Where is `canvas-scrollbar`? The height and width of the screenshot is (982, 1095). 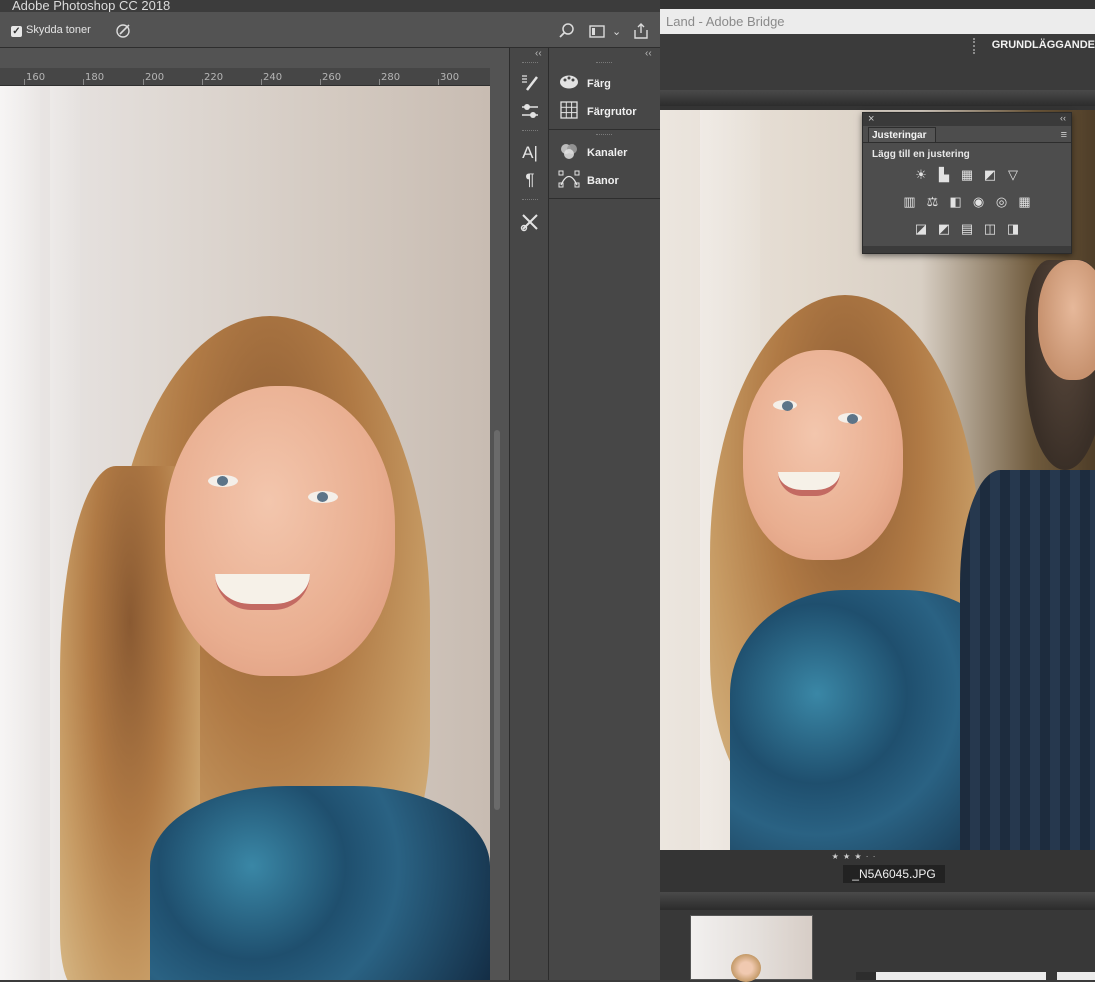
canvas-scrollbar is located at coordinates (497, 620).